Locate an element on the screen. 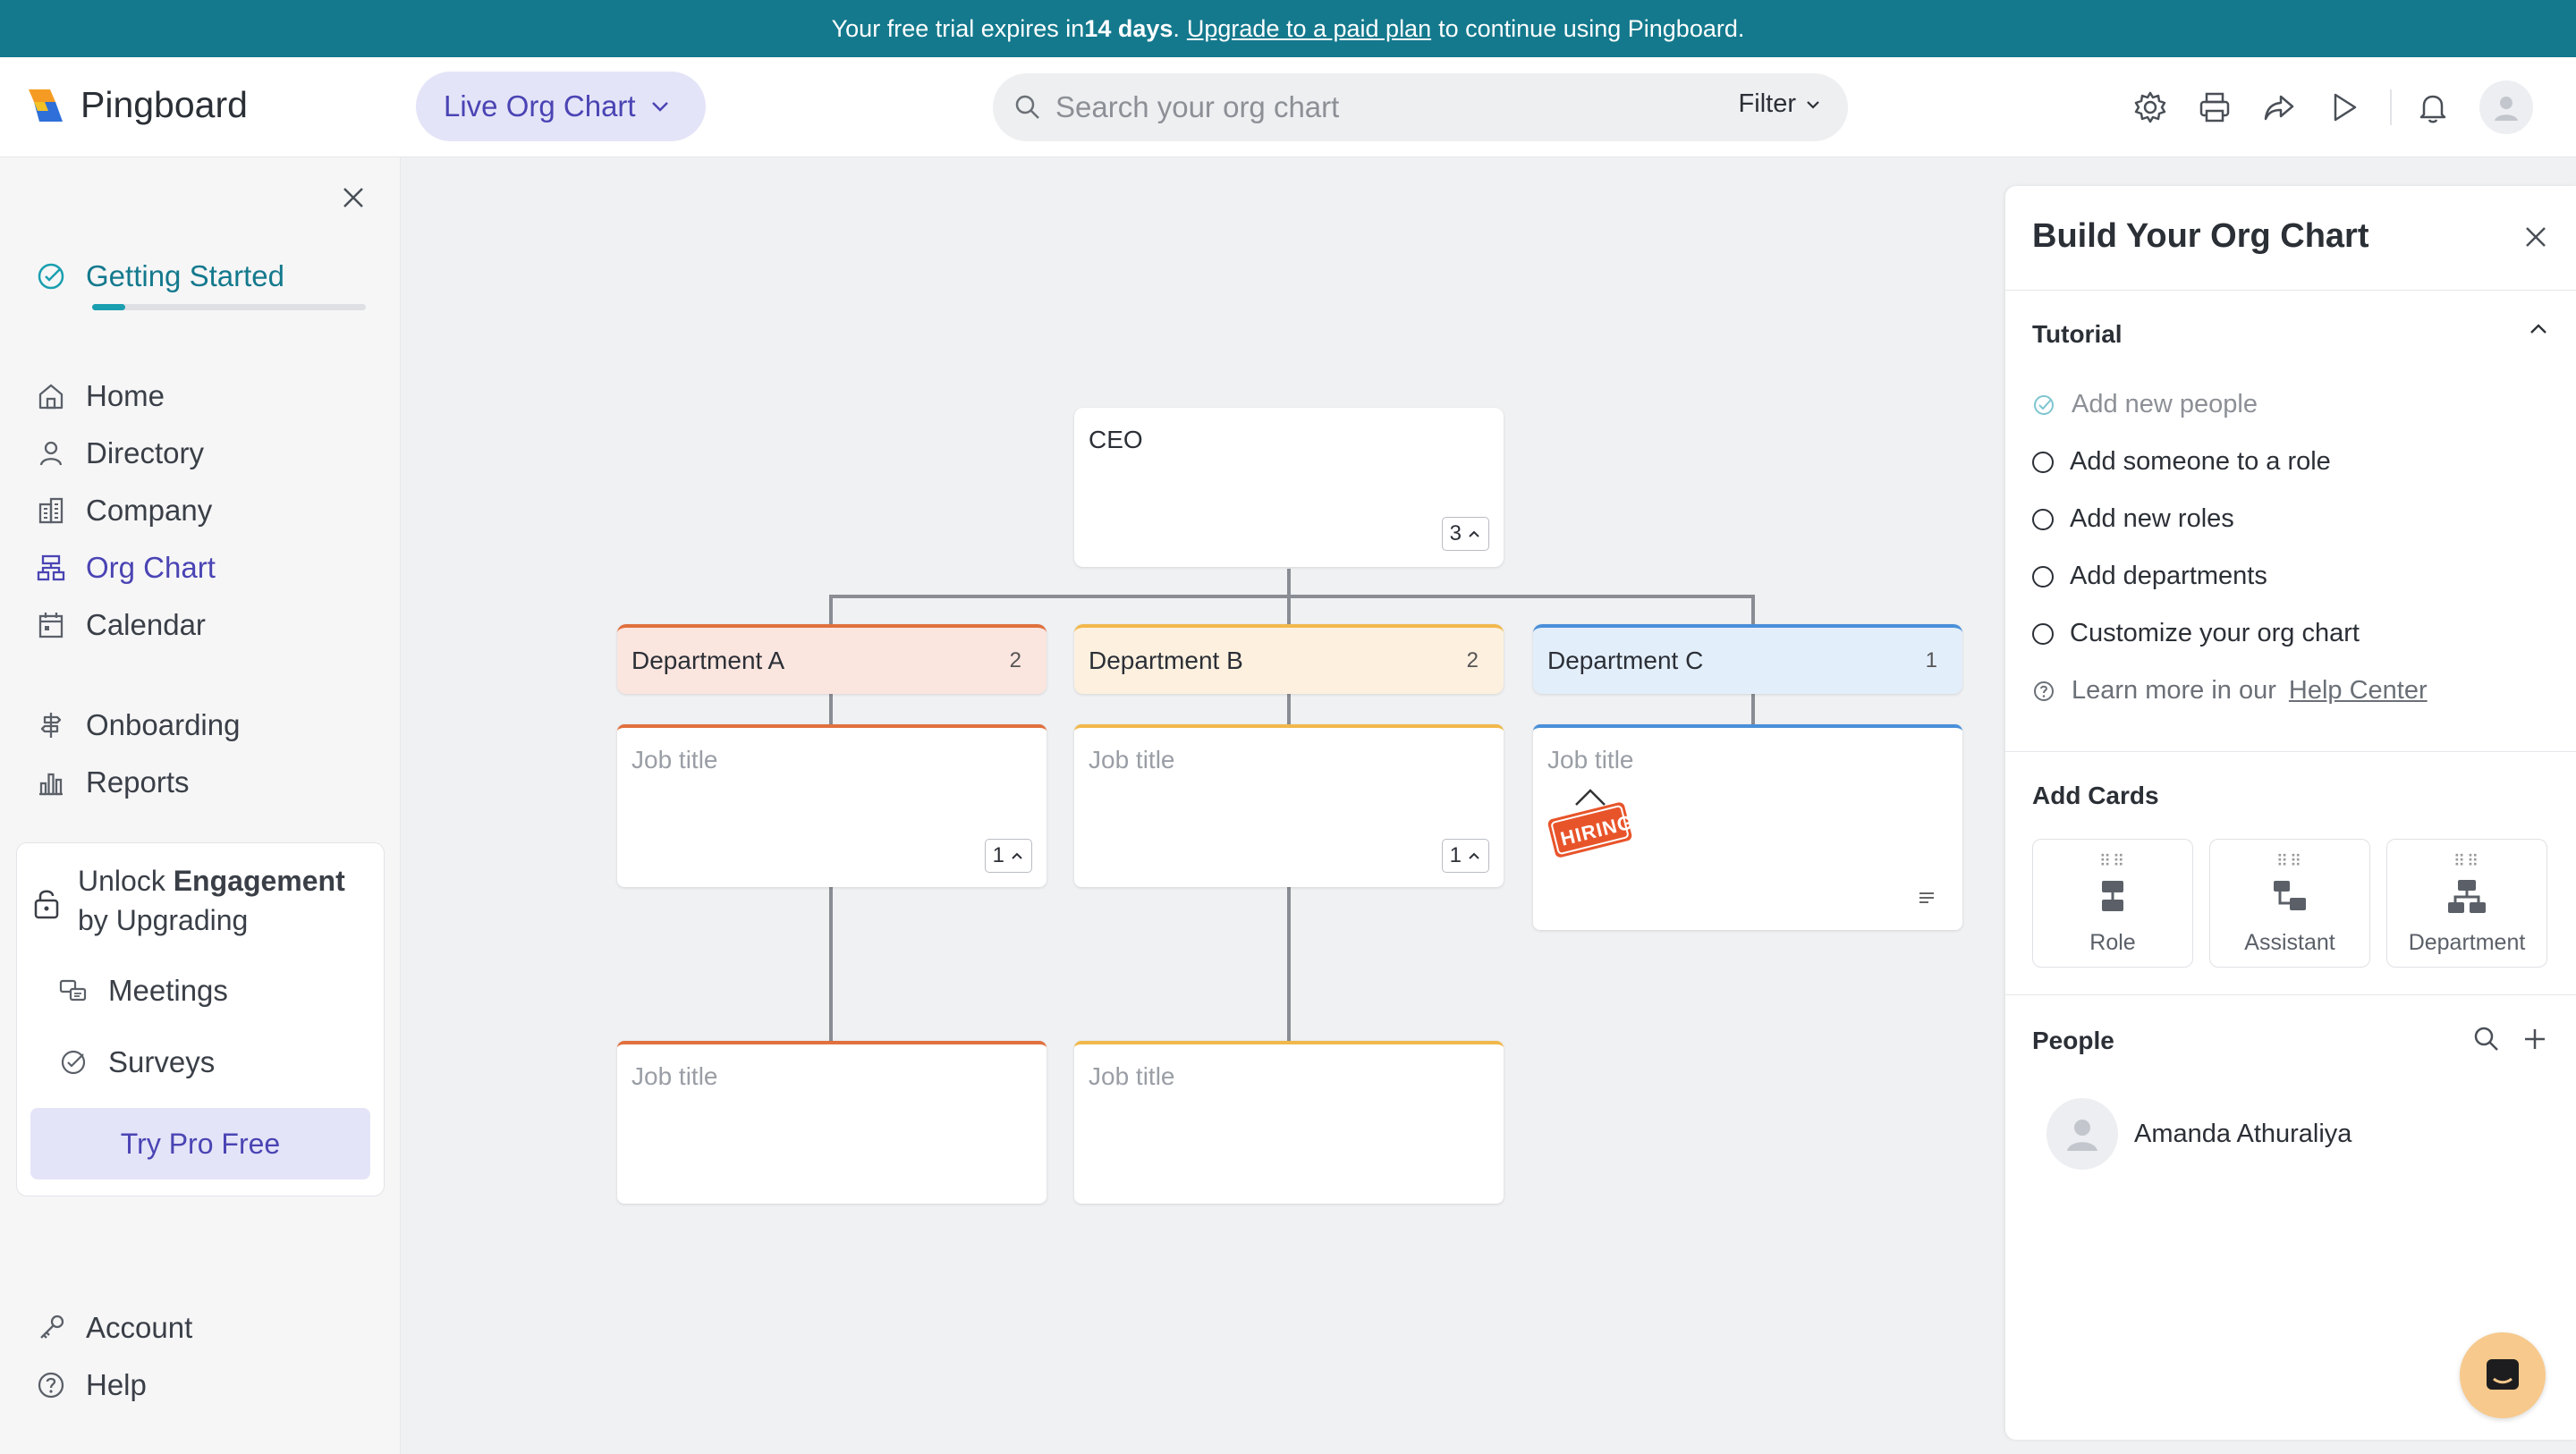 Image resolution: width=2576 pixels, height=1454 pixels. sidebar-item-onboarding: Onboarding is located at coordinates (138, 725).